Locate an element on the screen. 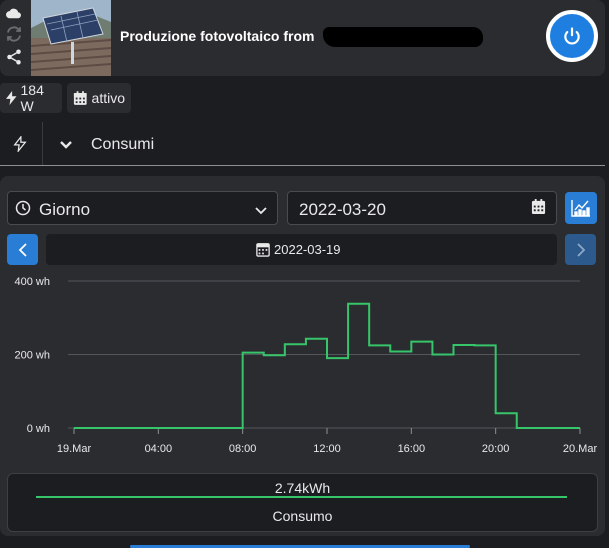 The width and height of the screenshot is (609, 548). chevron-right-icon is located at coordinates (580, 249).